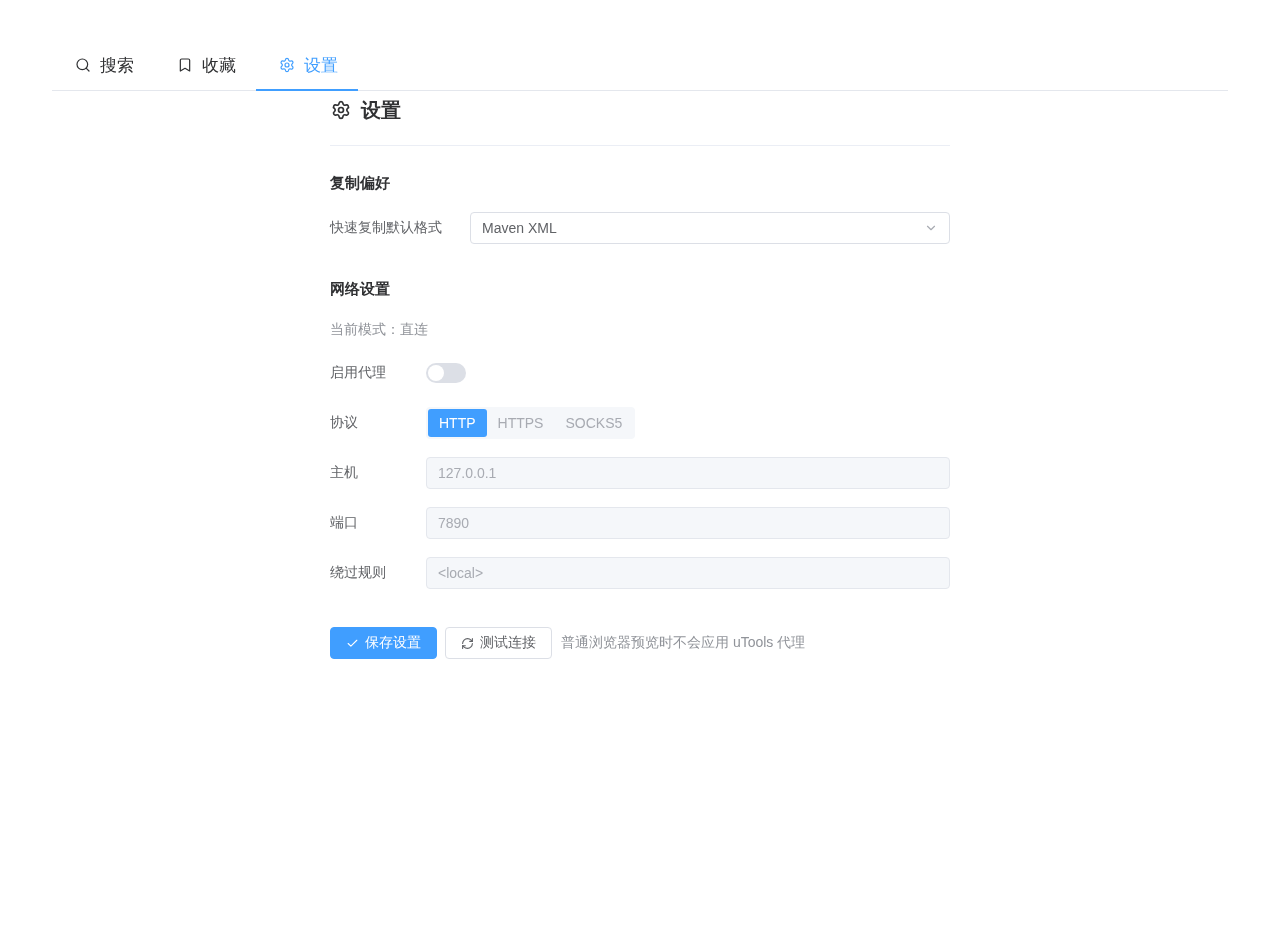 This screenshot has width=1280, height=940. I want to click on field-label: 快速复制默认格式, so click(386, 228).